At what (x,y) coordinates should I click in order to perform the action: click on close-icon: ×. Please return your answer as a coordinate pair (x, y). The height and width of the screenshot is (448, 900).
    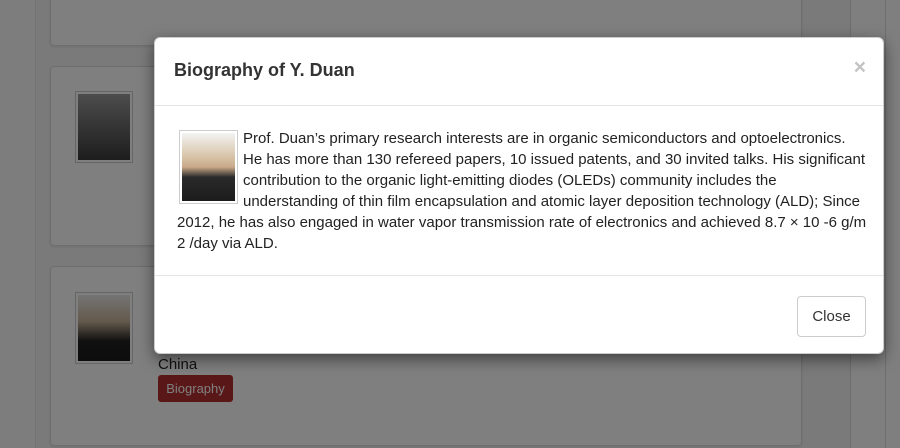
    Looking at the image, I should click on (860, 68).